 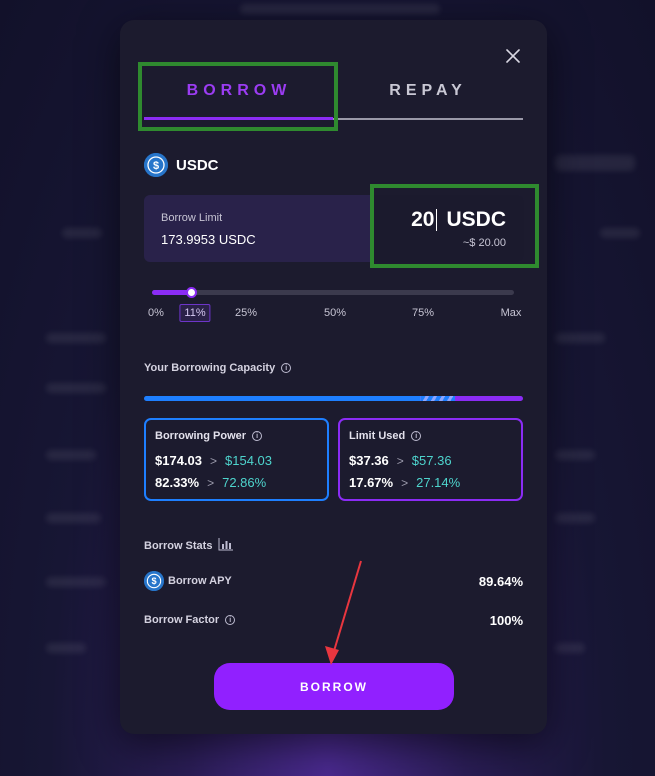 What do you see at coordinates (506, 620) in the screenshot?
I see `borrow-factor-value: 100%` at bounding box center [506, 620].